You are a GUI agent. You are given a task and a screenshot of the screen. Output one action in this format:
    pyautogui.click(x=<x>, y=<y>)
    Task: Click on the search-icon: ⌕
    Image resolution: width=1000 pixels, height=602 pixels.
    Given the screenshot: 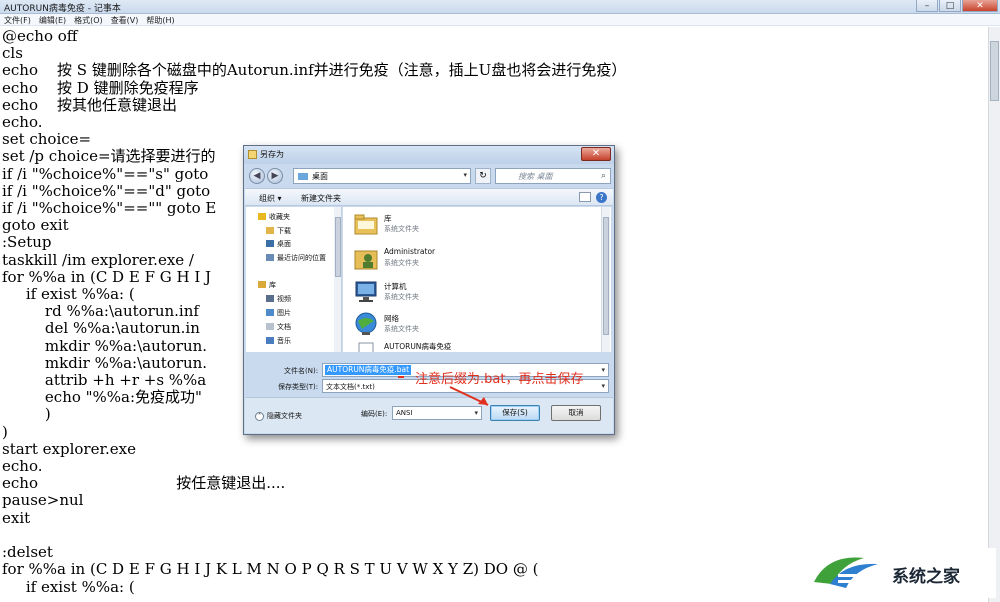 What is the action you would take?
    pyautogui.click(x=603, y=176)
    